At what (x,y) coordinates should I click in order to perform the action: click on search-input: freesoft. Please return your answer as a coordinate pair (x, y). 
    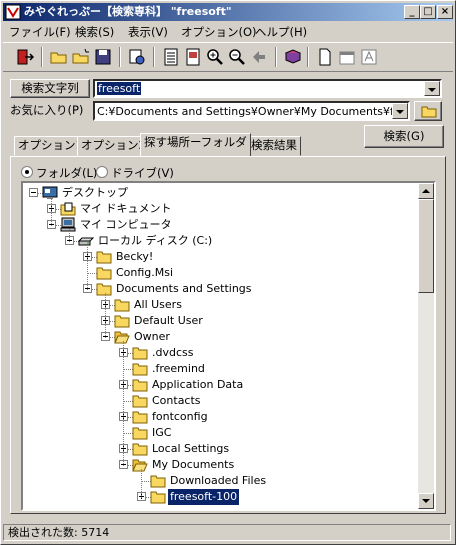
    Looking at the image, I should click on (267, 88).